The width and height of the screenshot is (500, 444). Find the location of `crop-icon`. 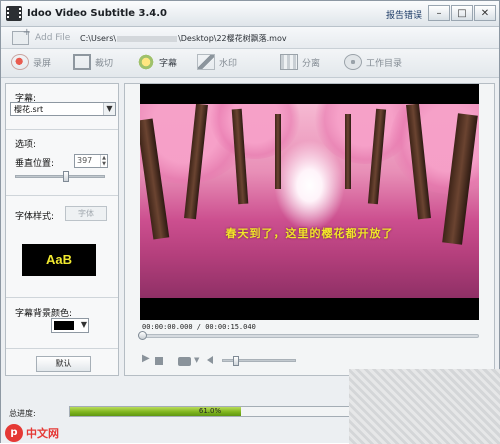

crop-icon is located at coordinates (82, 62).